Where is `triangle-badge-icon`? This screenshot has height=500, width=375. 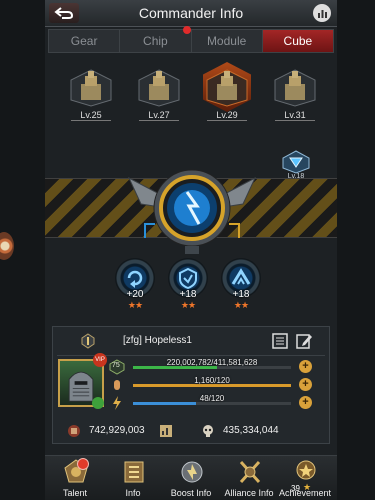
triangle-badge-icon is located at coordinates (296, 162).